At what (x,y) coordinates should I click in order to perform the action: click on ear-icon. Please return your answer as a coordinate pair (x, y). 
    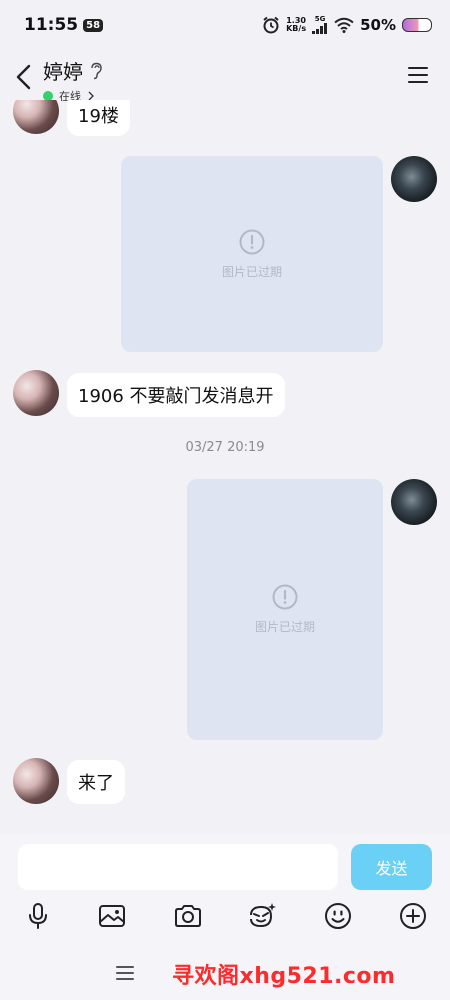
    Looking at the image, I should click on (96, 71).